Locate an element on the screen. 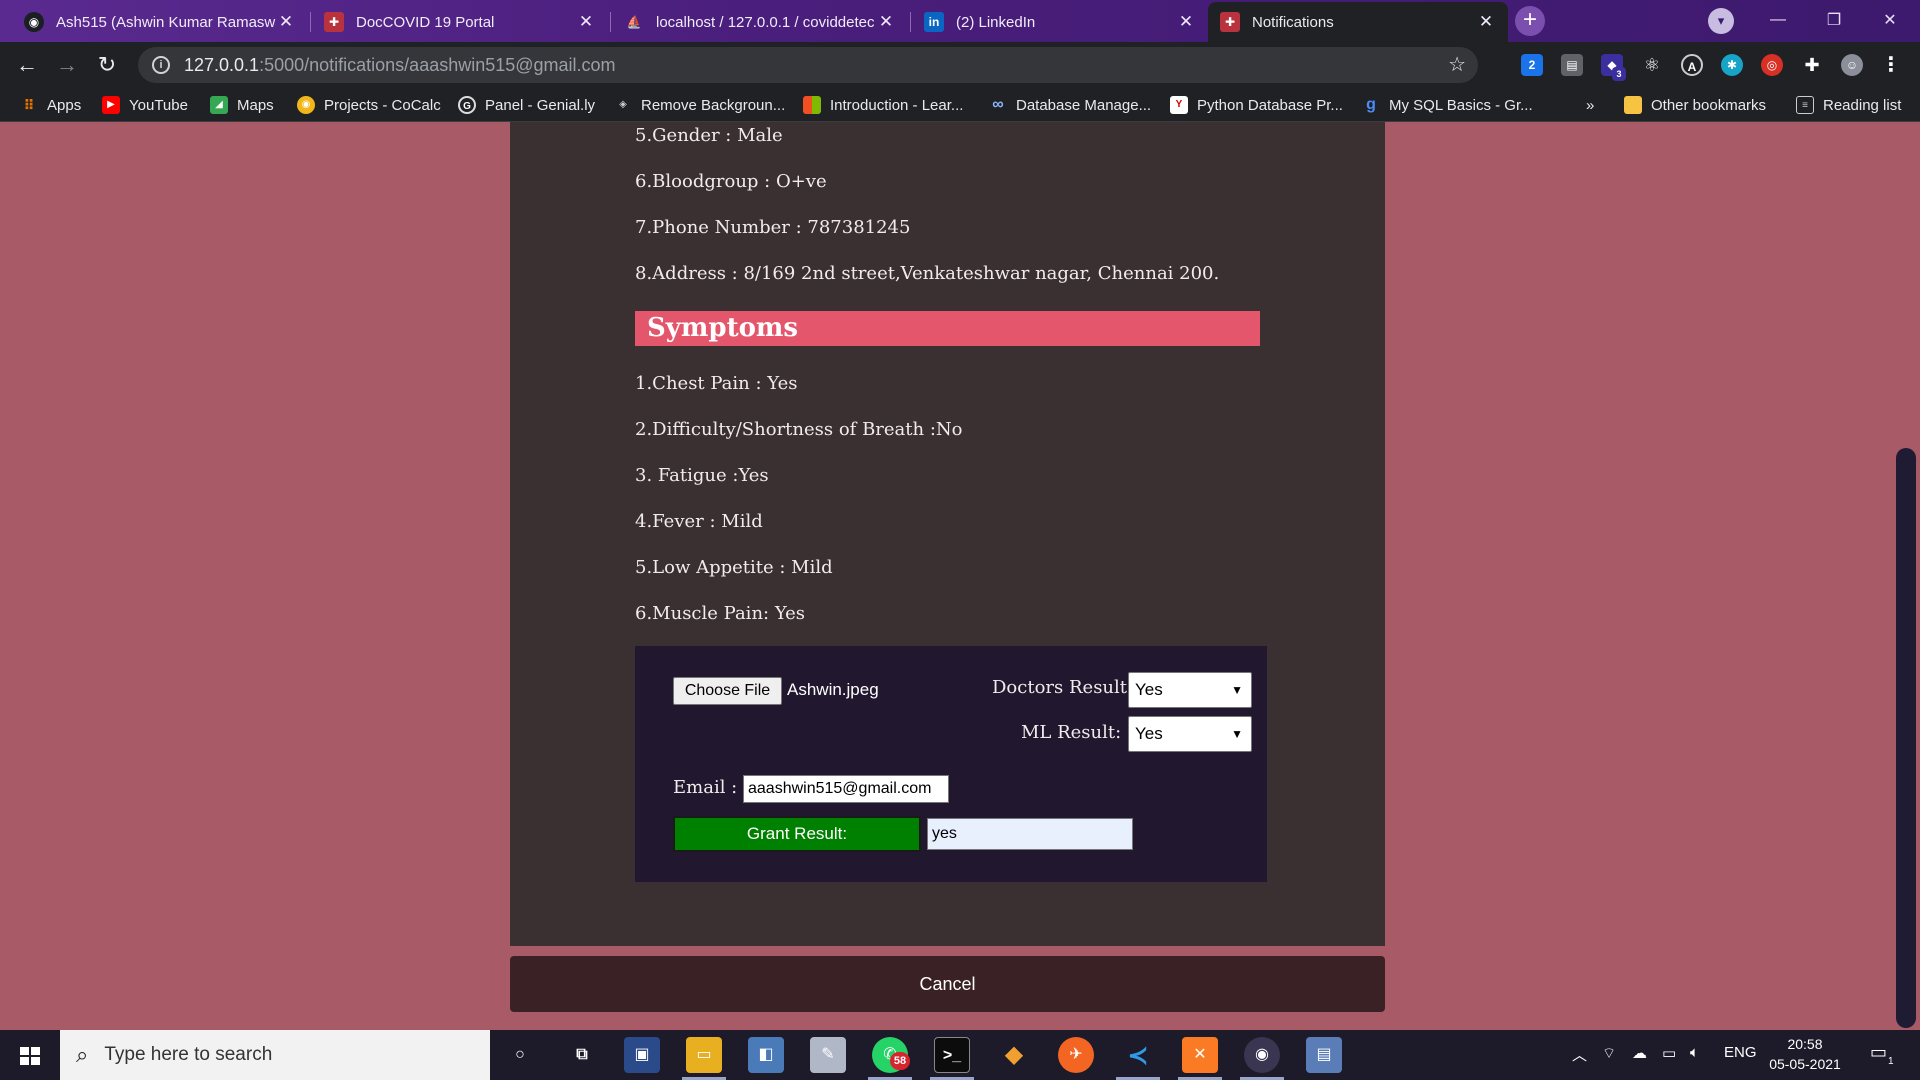 This screenshot has height=1080, width=1920. bookmark-apps: ⠿ Apps is located at coordinates (51, 105).